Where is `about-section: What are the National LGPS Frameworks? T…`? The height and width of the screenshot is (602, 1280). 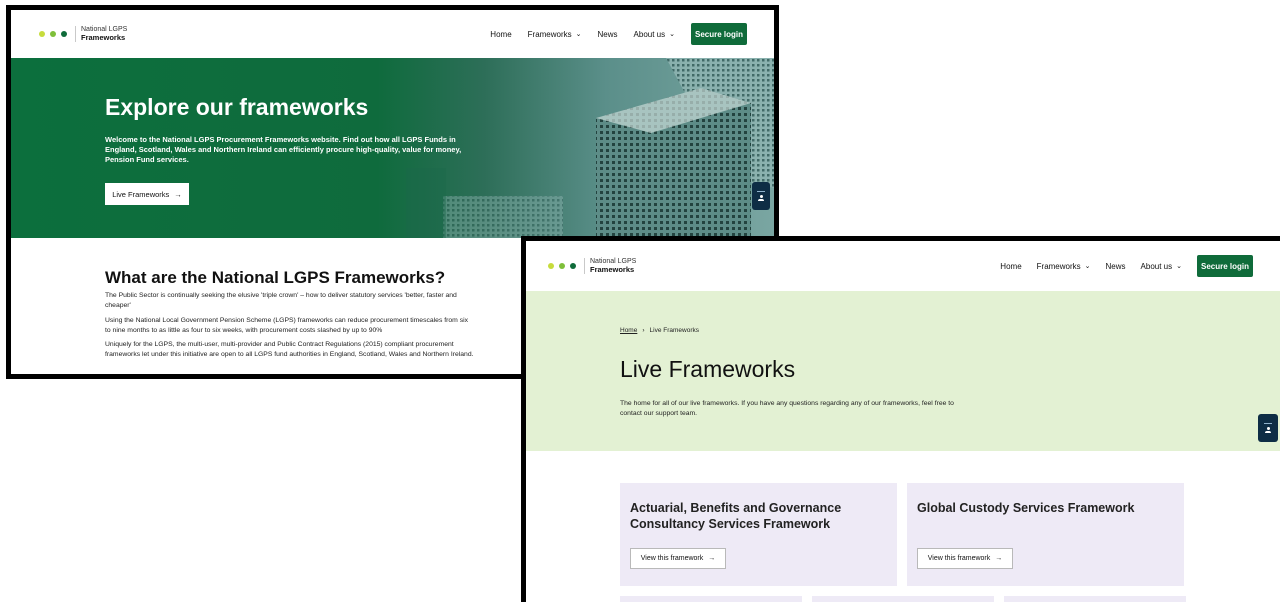 about-section: What are the National LGPS Frameworks? T… is located at coordinates (290, 316).